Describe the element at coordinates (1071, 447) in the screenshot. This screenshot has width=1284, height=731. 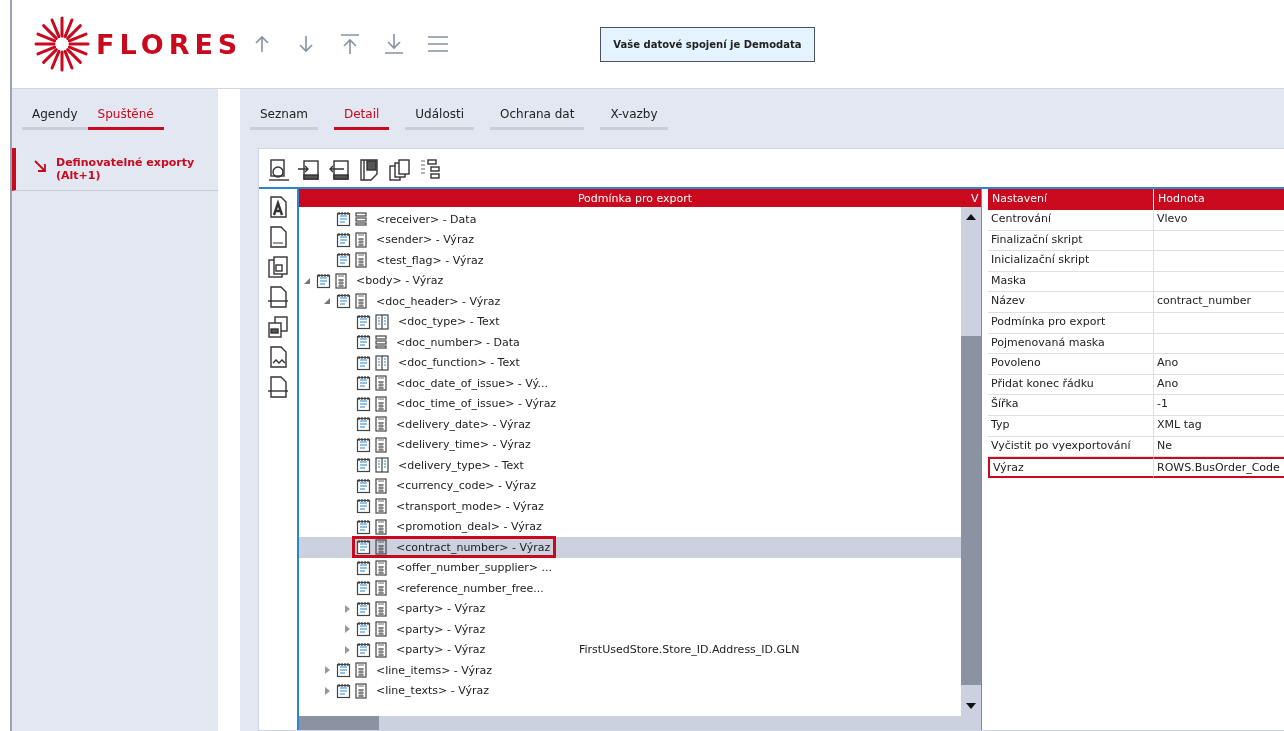
I see `property-name: Vyčistit po vyexportování` at that location.